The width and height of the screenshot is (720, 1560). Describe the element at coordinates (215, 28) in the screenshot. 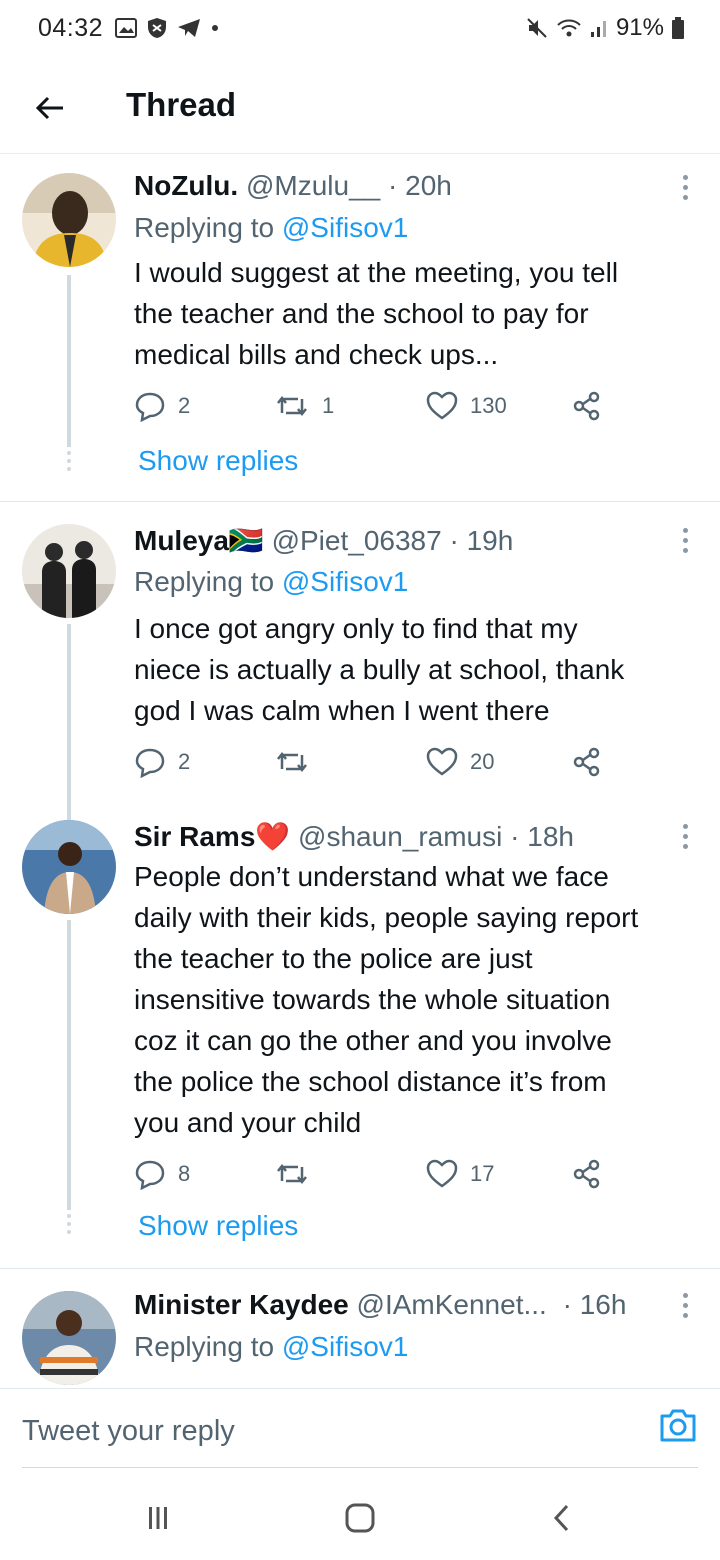

I see `dot-icon` at that location.